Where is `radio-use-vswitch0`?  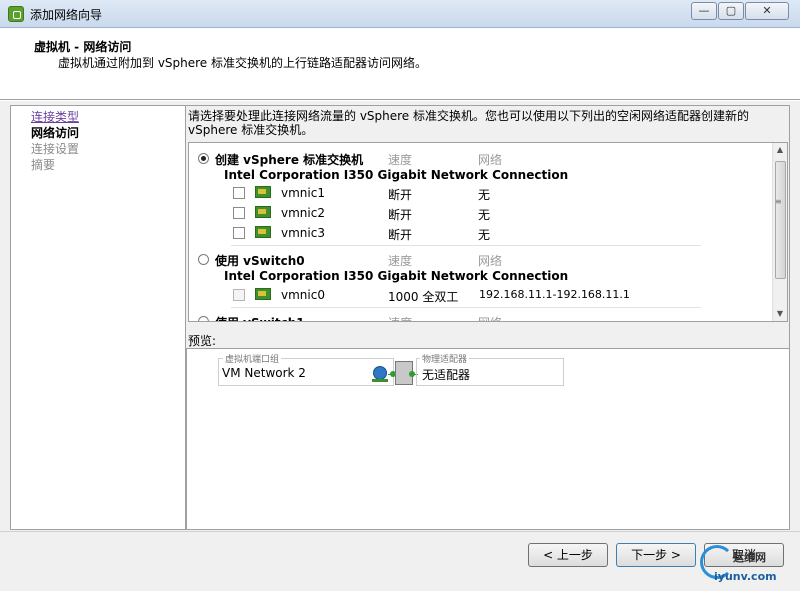 radio-use-vswitch0 is located at coordinates (203, 259).